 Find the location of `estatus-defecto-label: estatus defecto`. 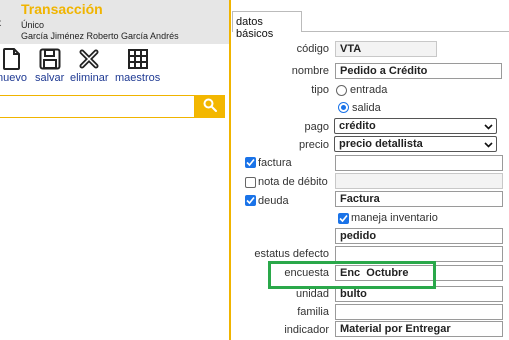

estatus-defecto-label: estatus defecto is located at coordinates (291, 254).